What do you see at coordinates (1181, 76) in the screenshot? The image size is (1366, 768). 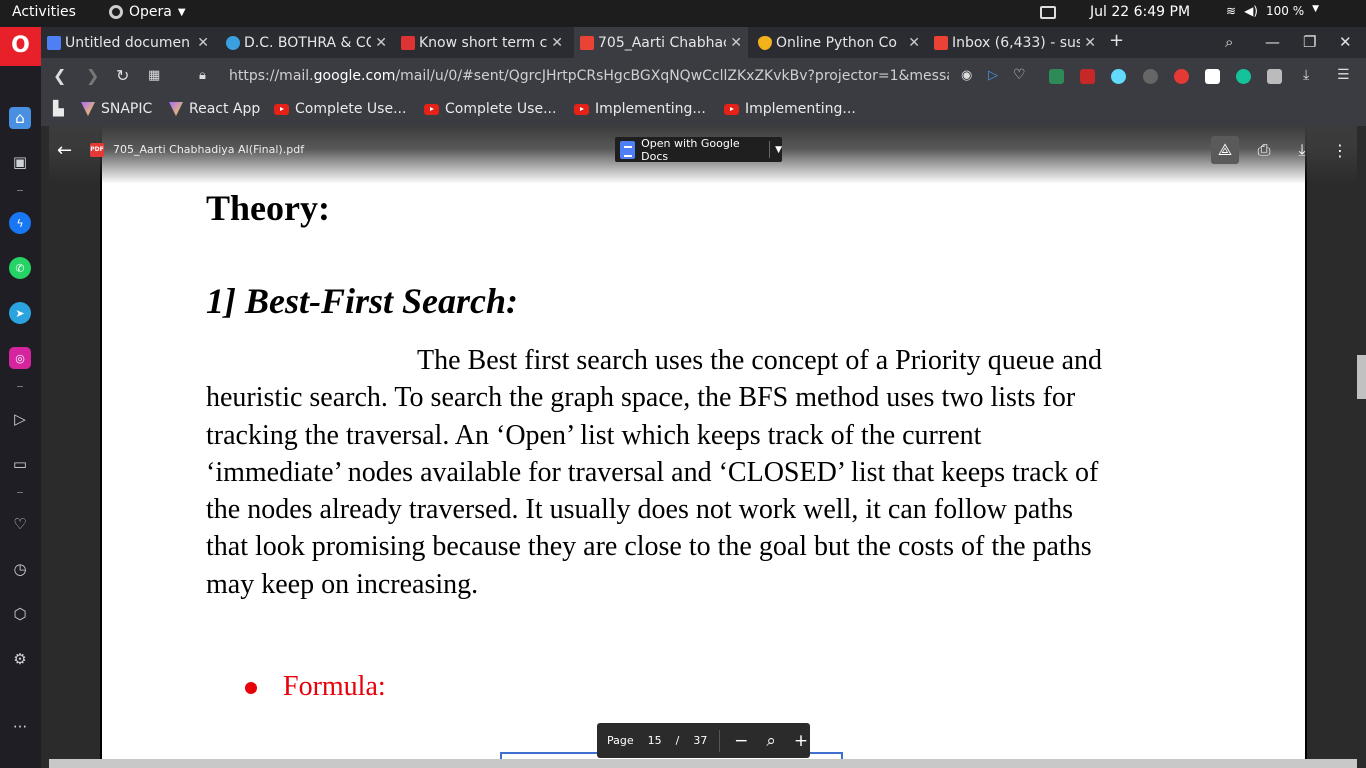 I see `extension-record-icon` at bounding box center [1181, 76].